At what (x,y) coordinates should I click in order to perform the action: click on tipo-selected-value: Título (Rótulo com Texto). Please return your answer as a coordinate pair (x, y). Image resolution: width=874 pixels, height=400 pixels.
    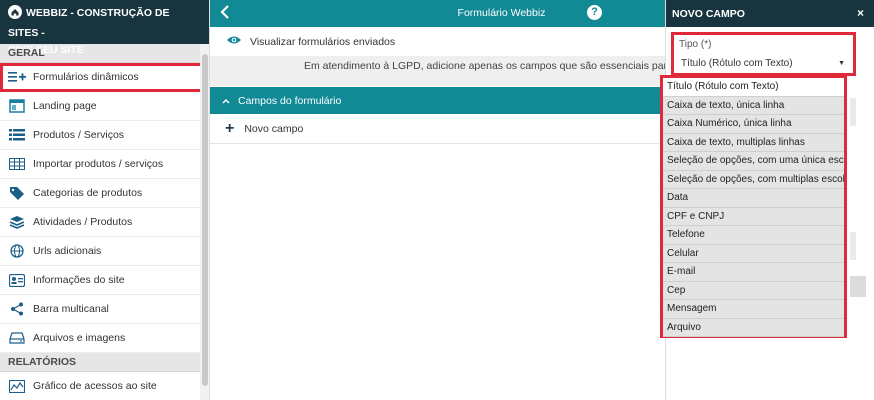
    Looking at the image, I should click on (737, 63).